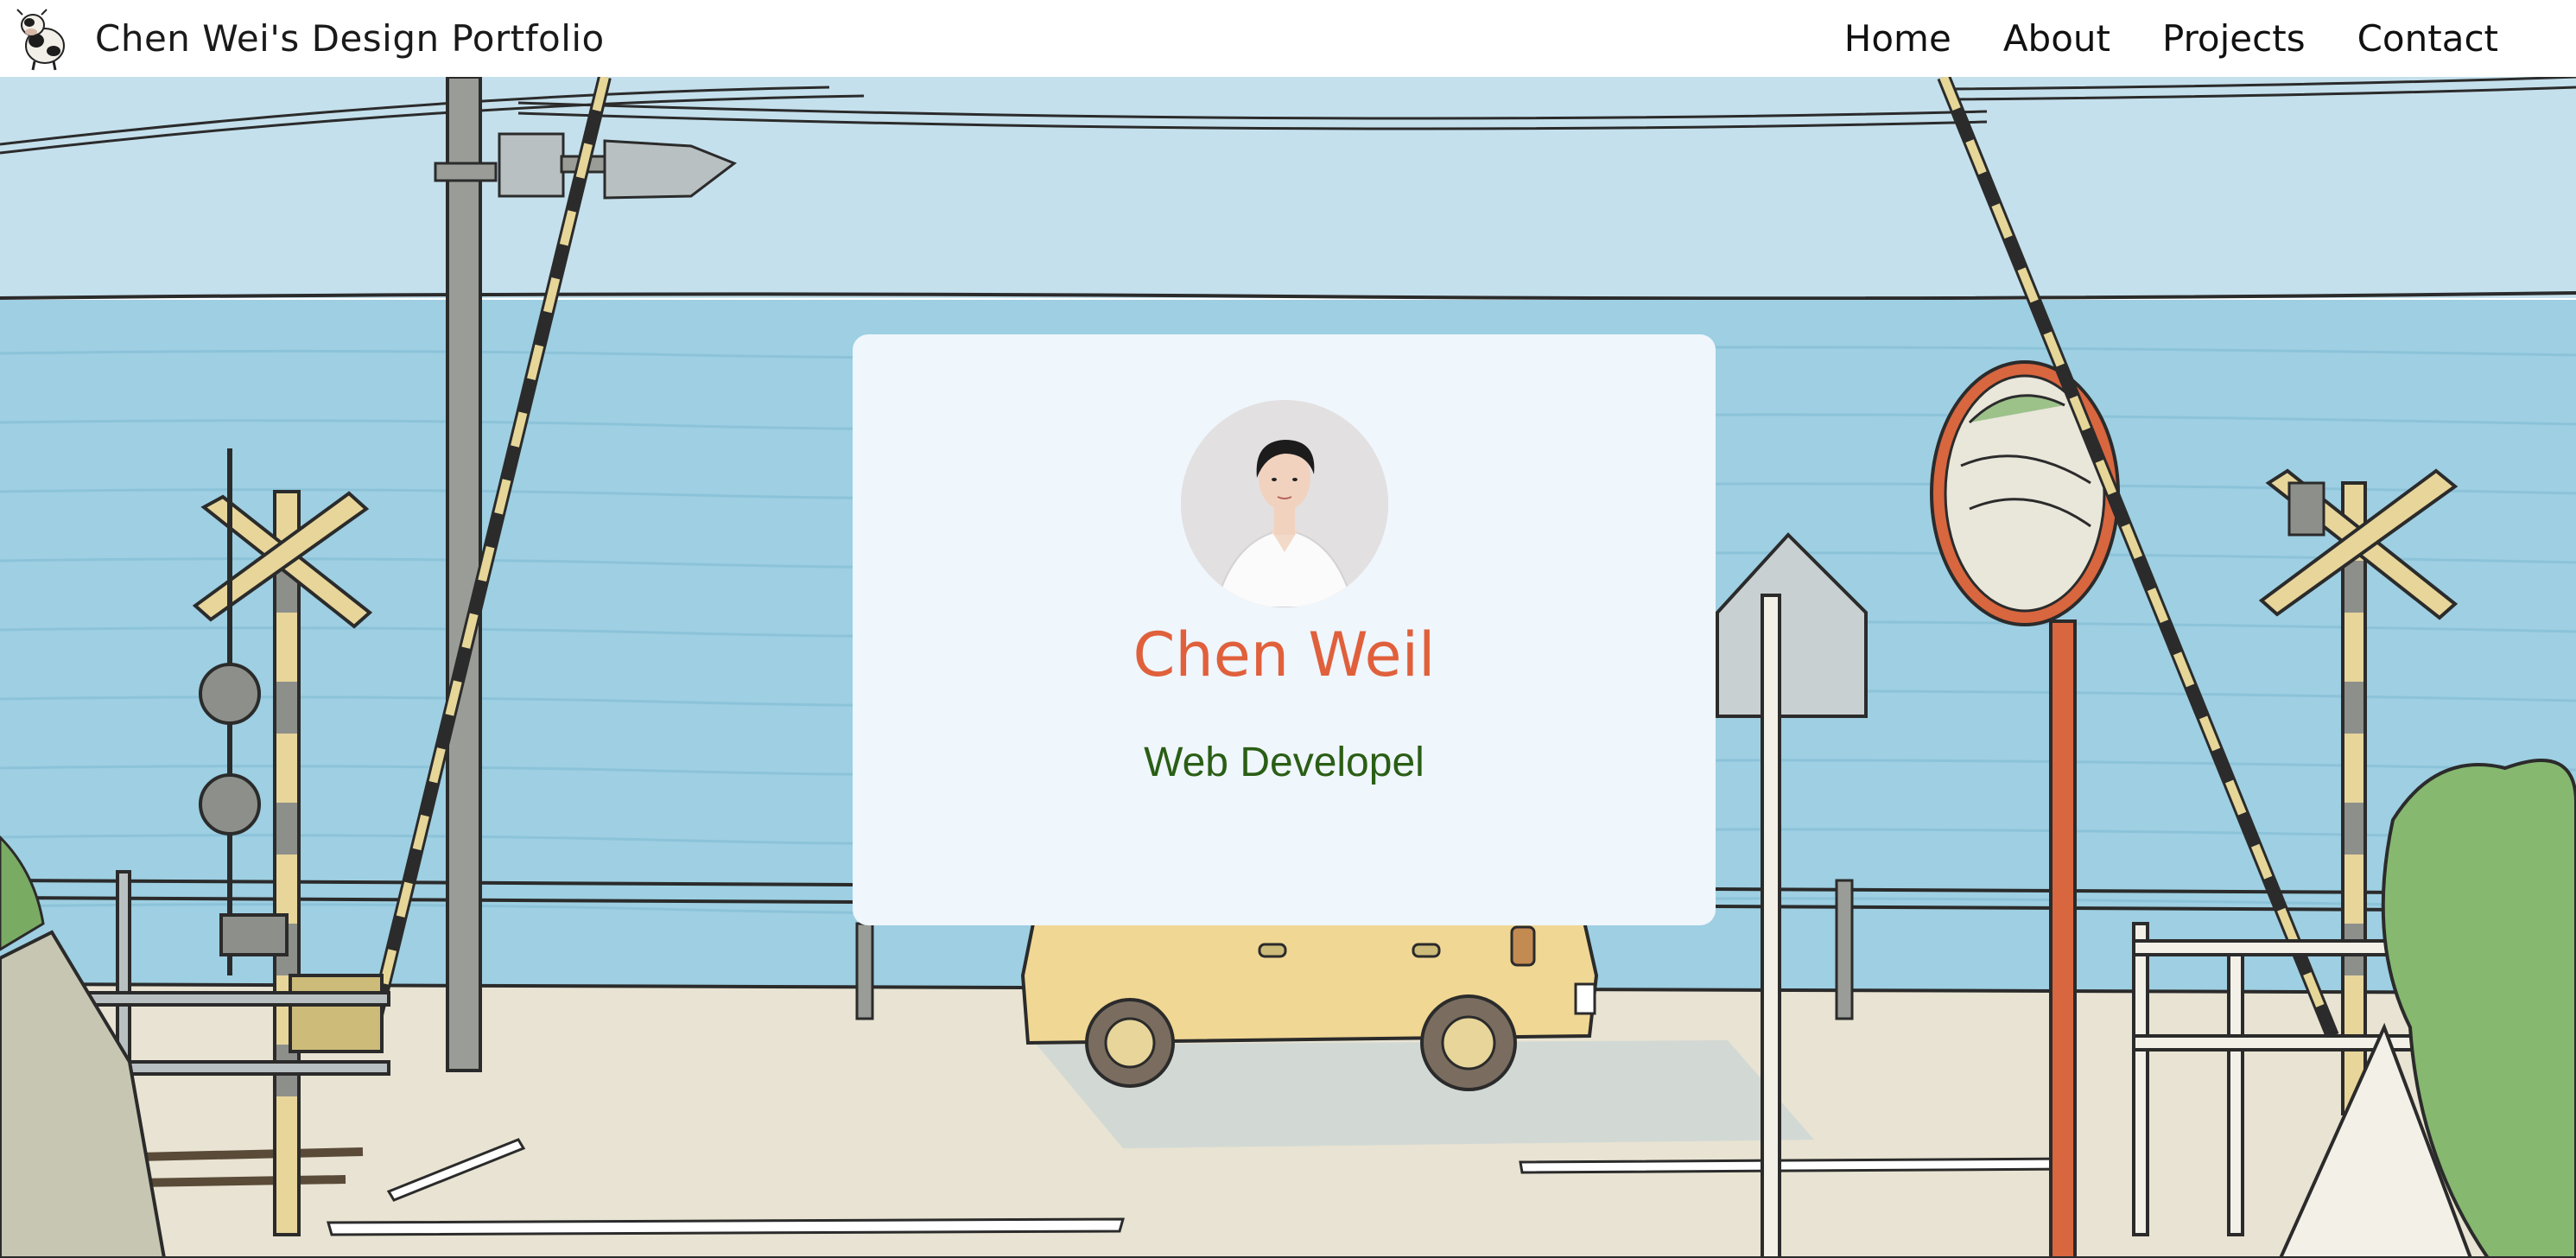  I want to click on site-title: Chen Wei's Design Portfolio, so click(350, 38).